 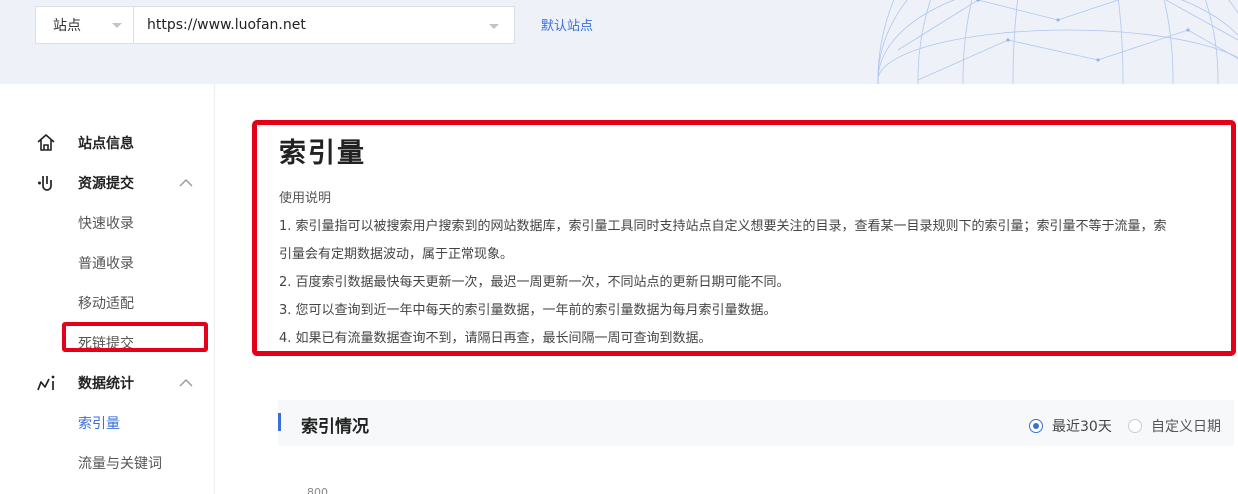 I want to click on site-type-select: 站点, so click(x=84, y=25).